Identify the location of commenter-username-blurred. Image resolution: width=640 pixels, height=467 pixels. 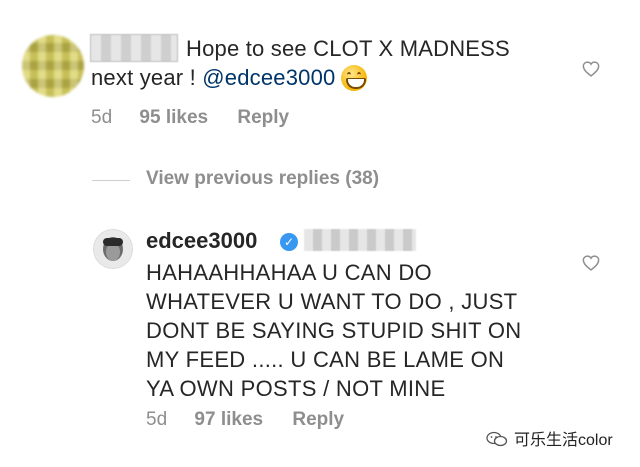
(134, 48).